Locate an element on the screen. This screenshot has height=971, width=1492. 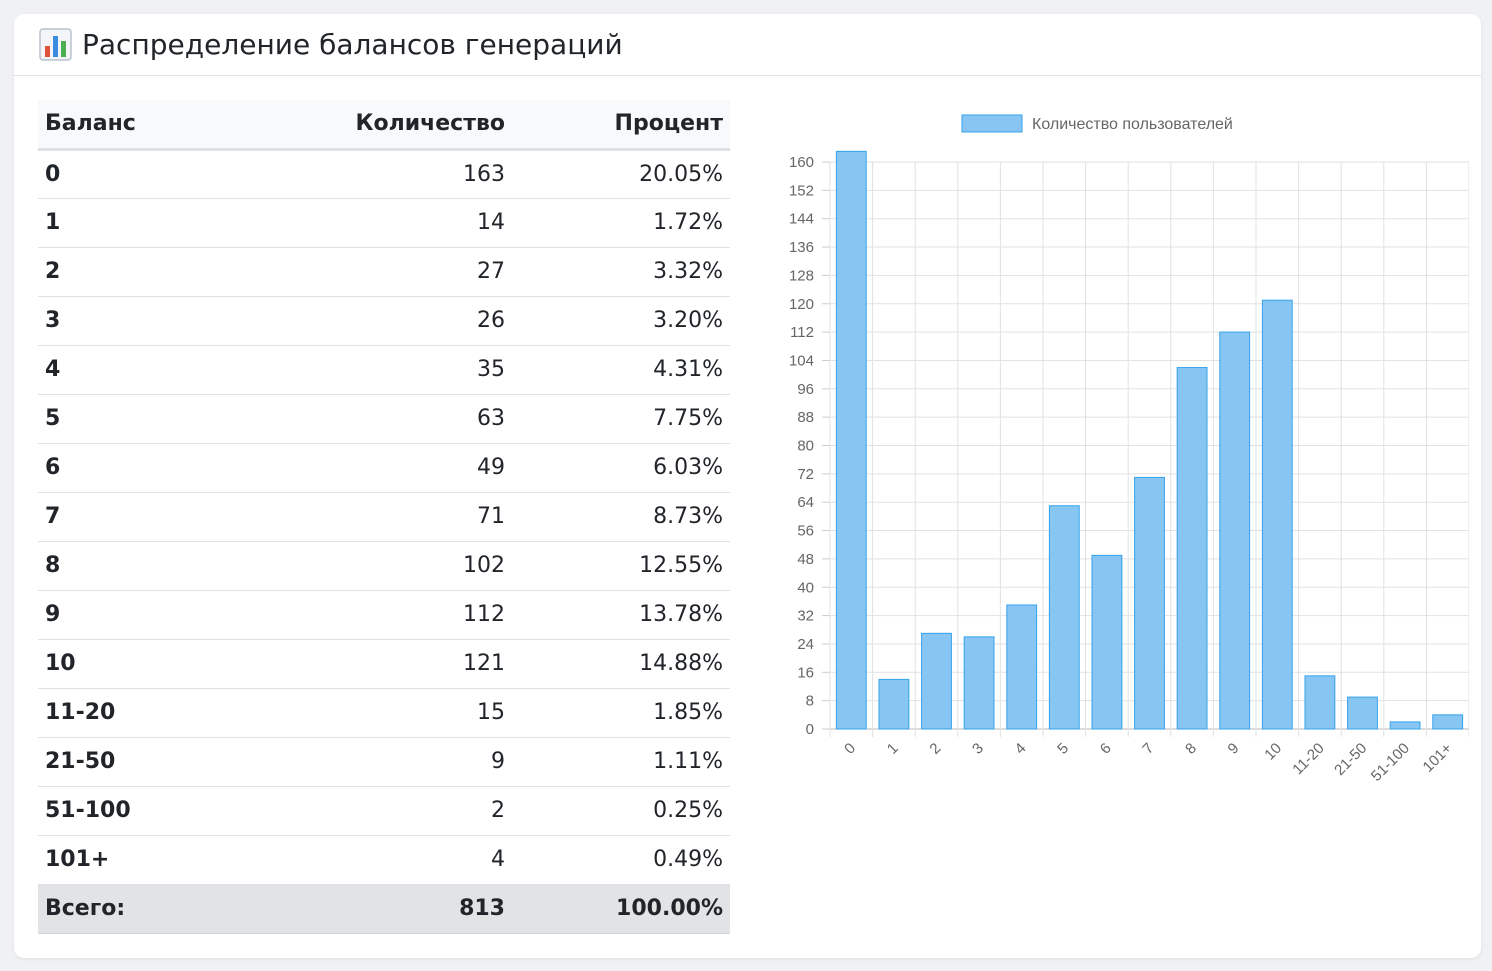
chart-legend: Количество пользователей is located at coordinates (1097, 123).